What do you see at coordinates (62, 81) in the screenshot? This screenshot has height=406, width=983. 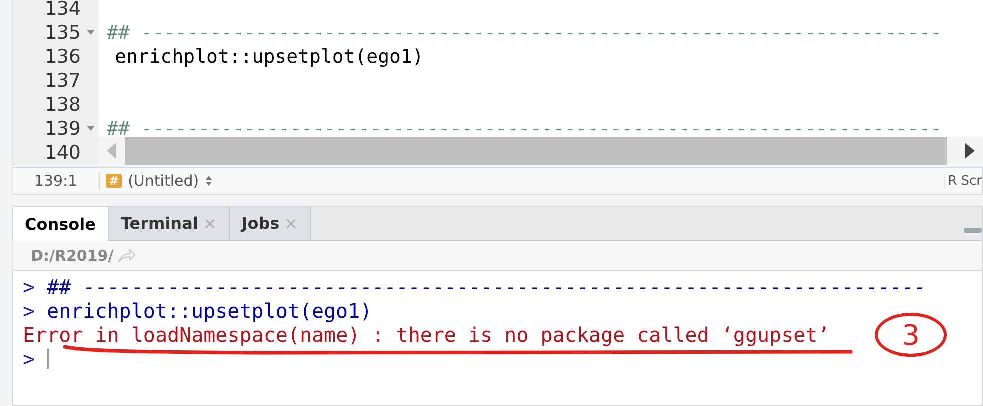 I see `line-number: 137` at bounding box center [62, 81].